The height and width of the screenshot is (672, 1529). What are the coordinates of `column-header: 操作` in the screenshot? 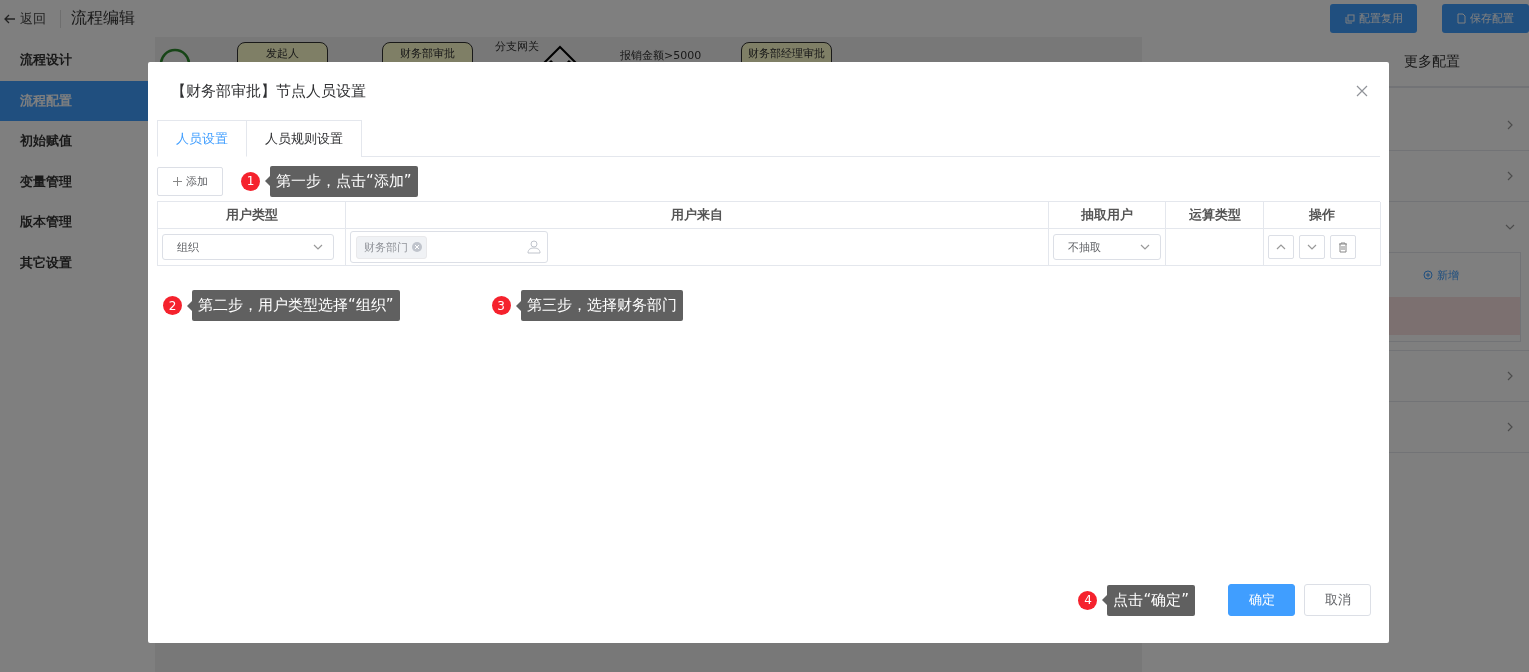 It's located at (1322, 215).